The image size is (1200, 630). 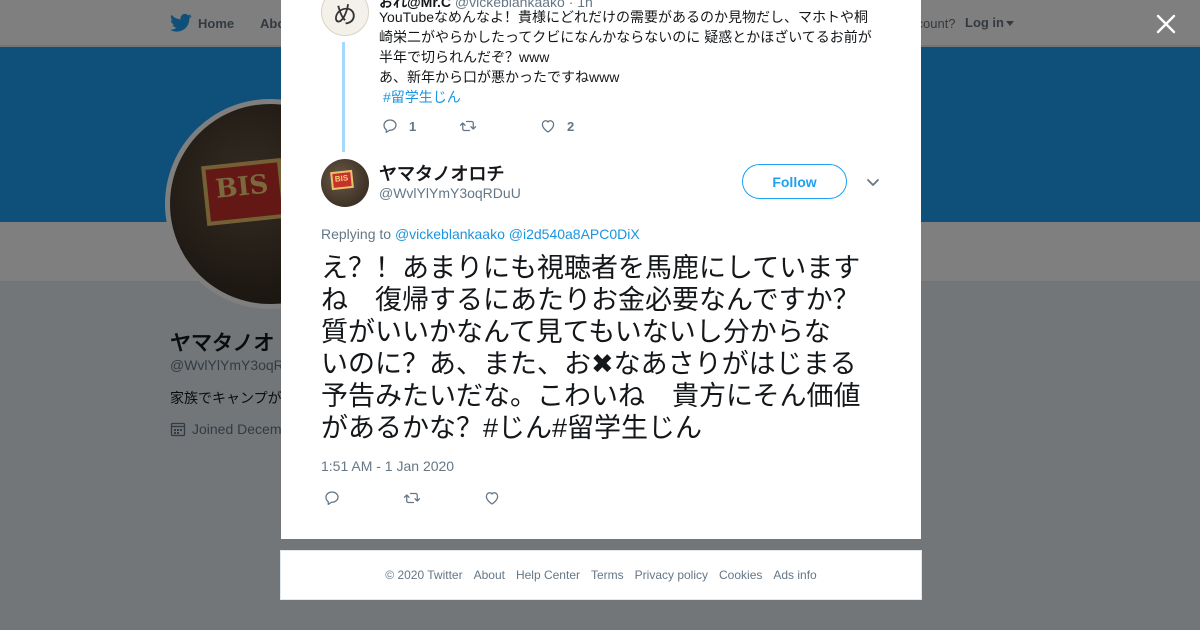 What do you see at coordinates (499, 77) in the screenshot?
I see `reply-text-line: あ、新年から口が悪かったですねwww` at bounding box center [499, 77].